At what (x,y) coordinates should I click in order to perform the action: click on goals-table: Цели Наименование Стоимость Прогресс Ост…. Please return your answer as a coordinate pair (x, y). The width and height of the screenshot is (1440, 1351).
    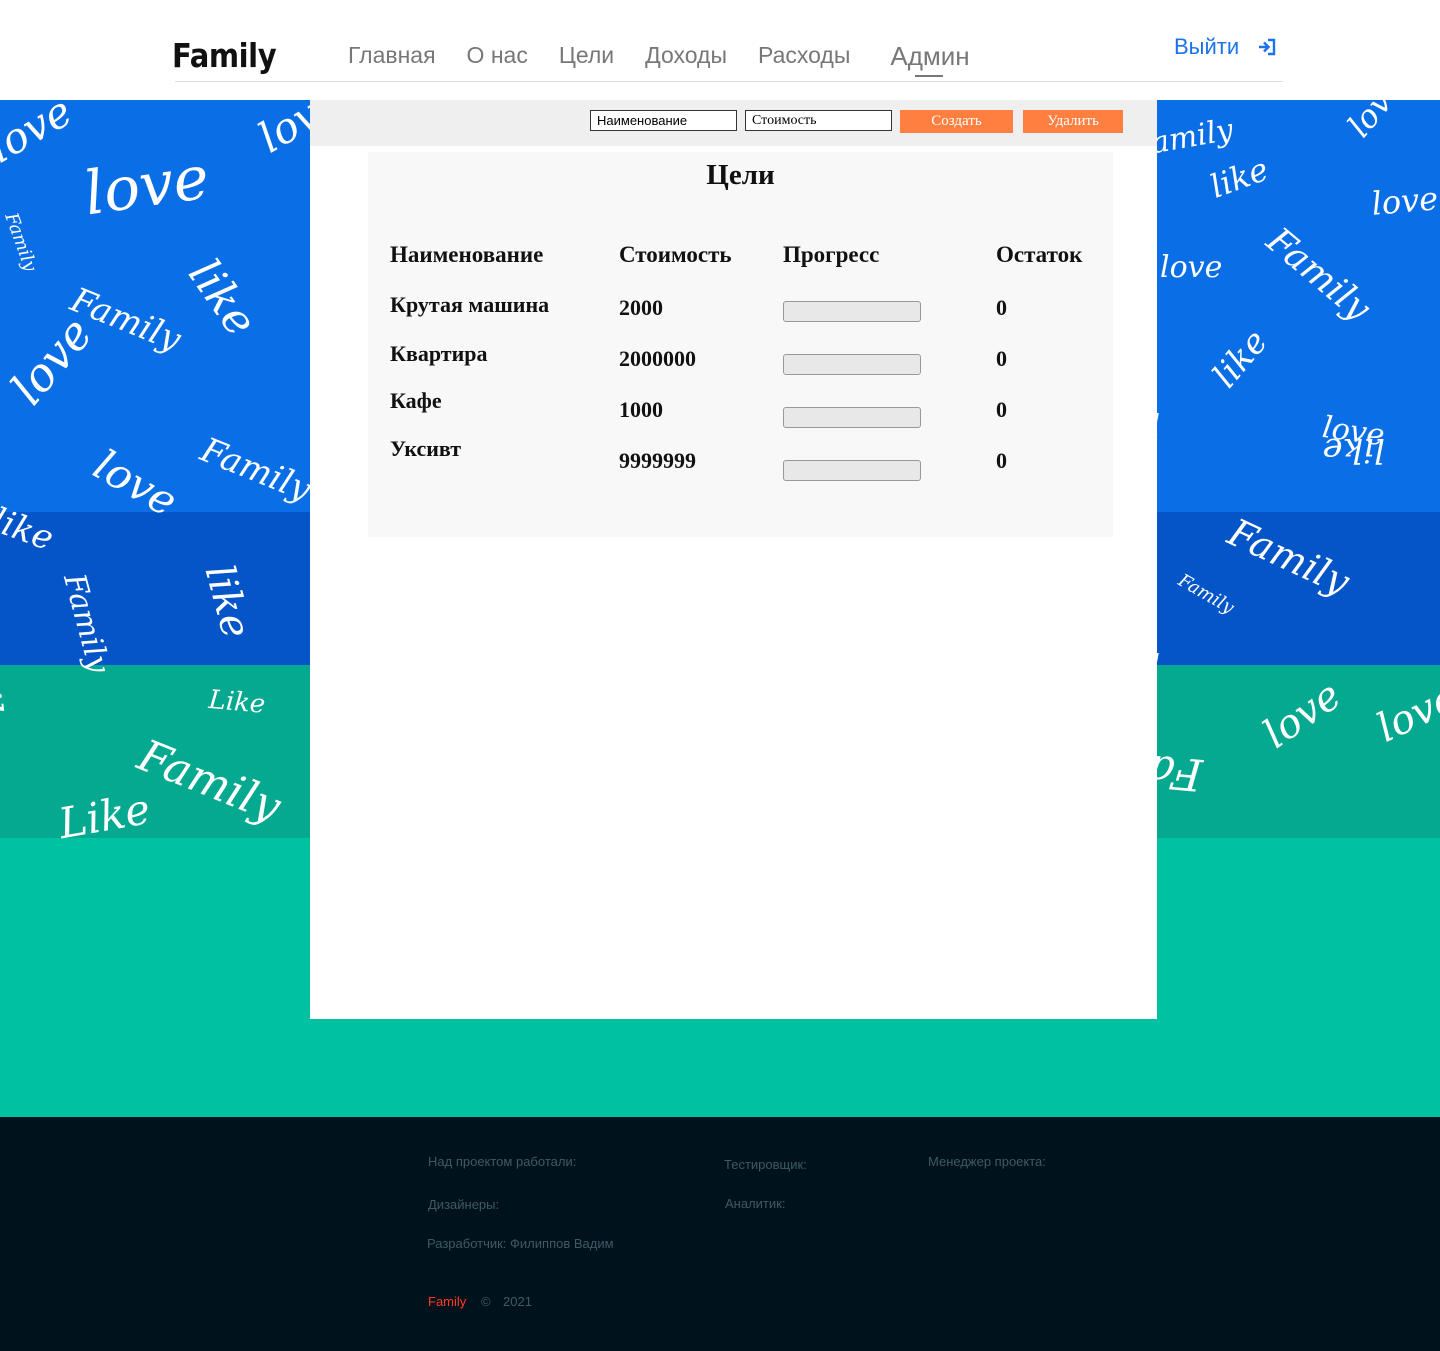
    Looking at the image, I should click on (740, 344).